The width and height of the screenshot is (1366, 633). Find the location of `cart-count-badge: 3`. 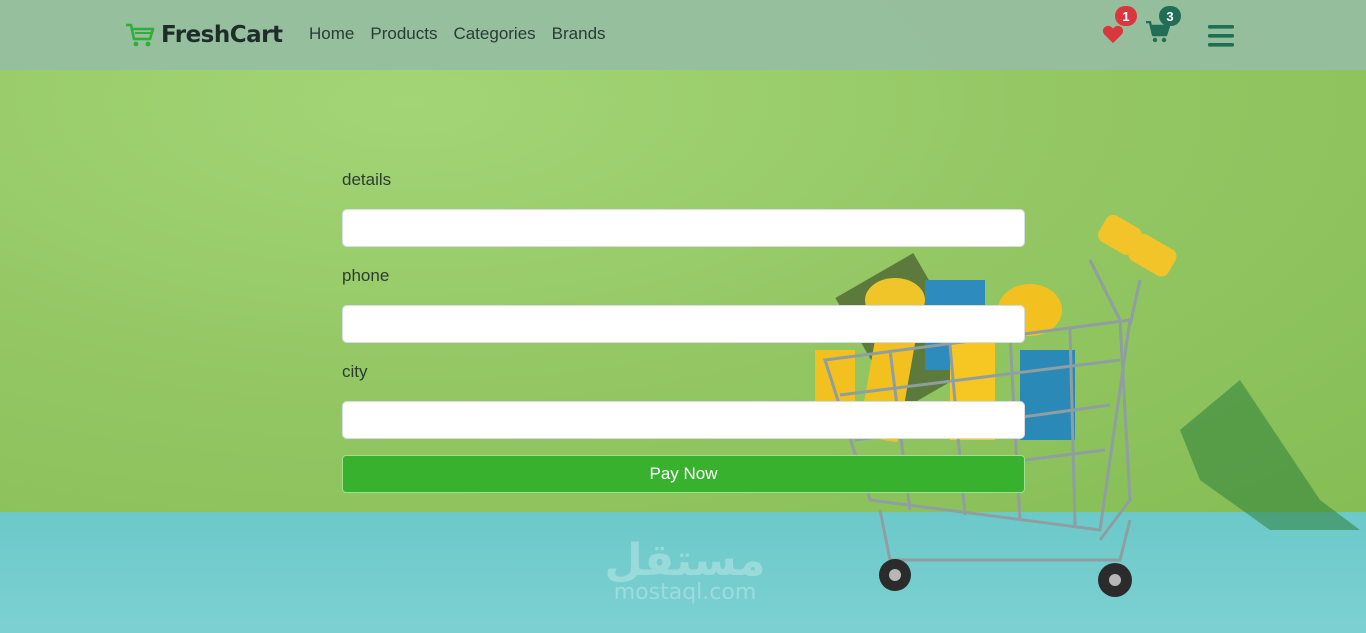

cart-count-badge: 3 is located at coordinates (1170, 16).